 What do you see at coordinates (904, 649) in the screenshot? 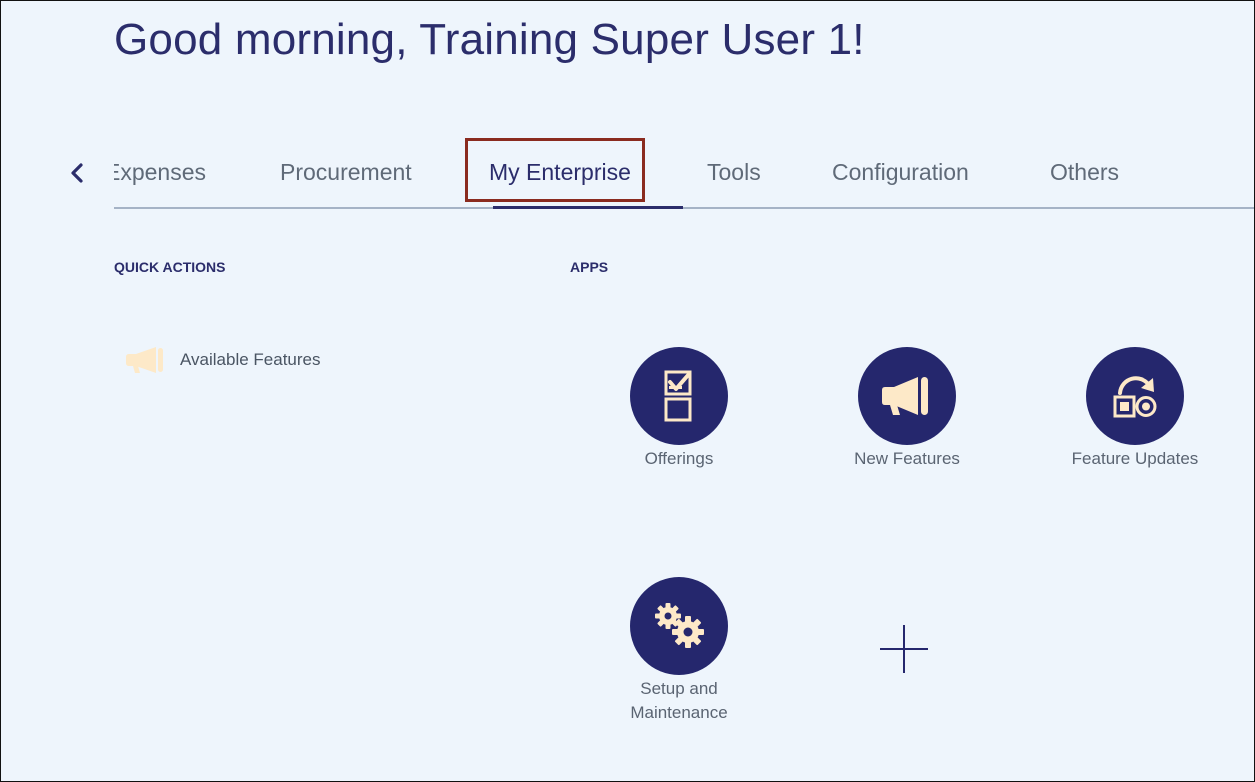
I see `plus-icon` at bounding box center [904, 649].